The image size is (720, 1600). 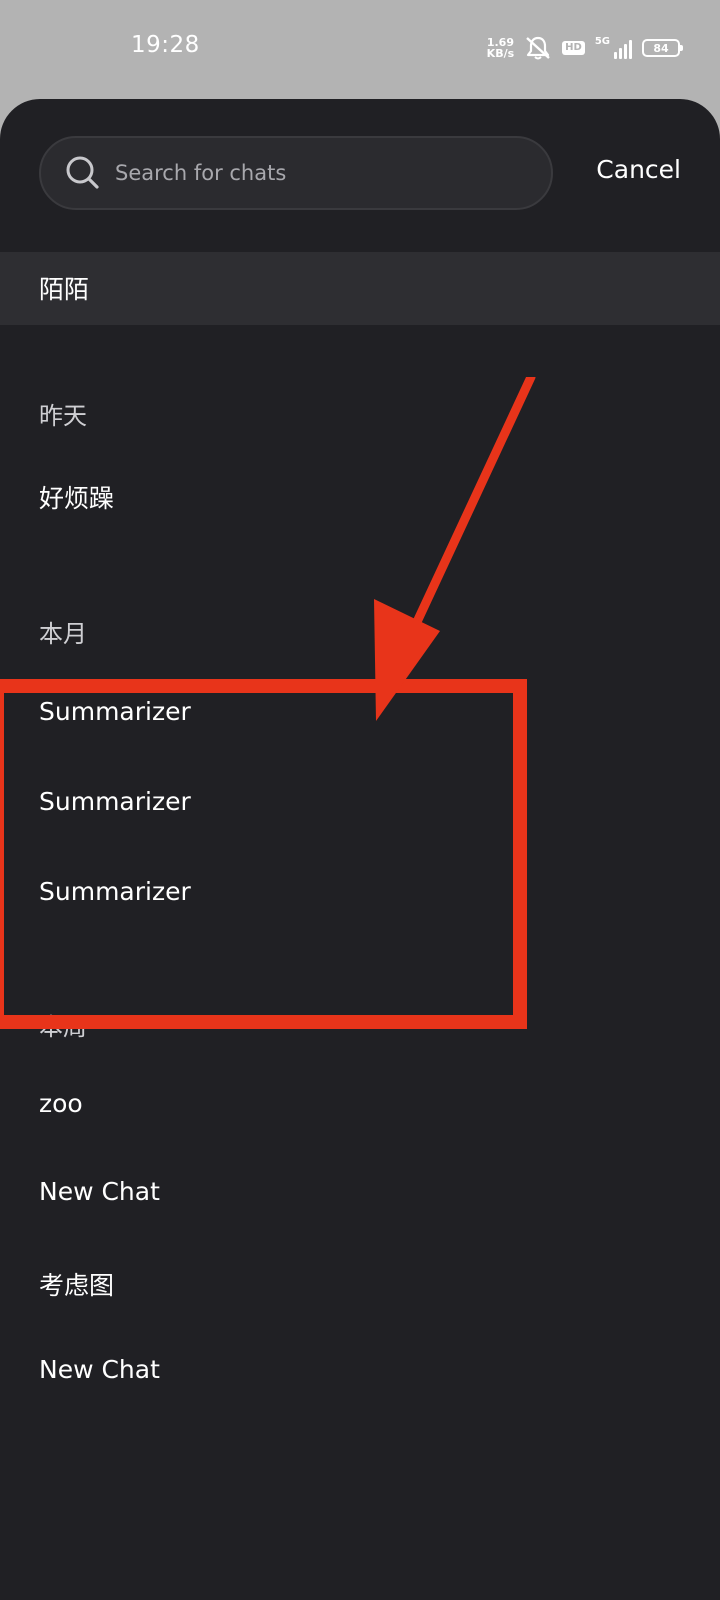 I want to click on pinned-chat-item: 陌陌, so click(x=360, y=288).